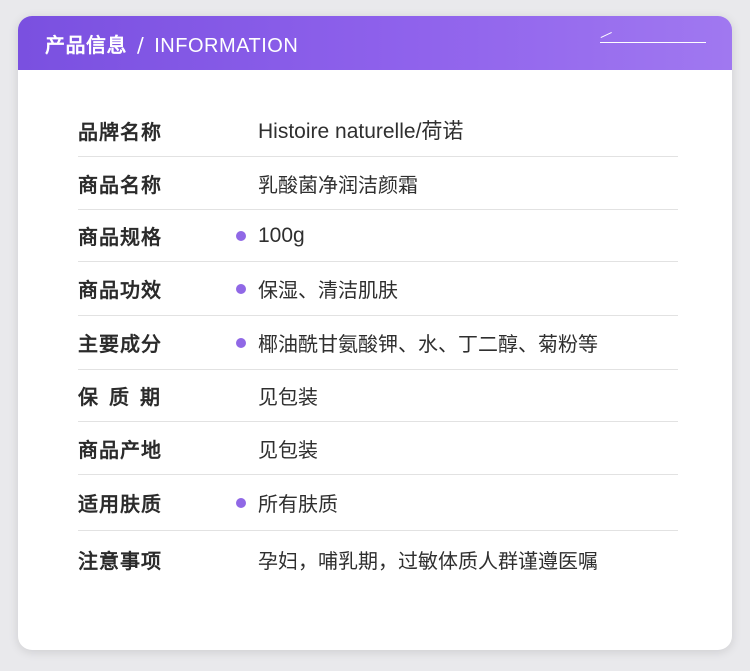 The width and height of the screenshot is (750, 671). What do you see at coordinates (606, 35) in the screenshot?
I see `decorative-arrow-tick` at bounding box center [606, 35].